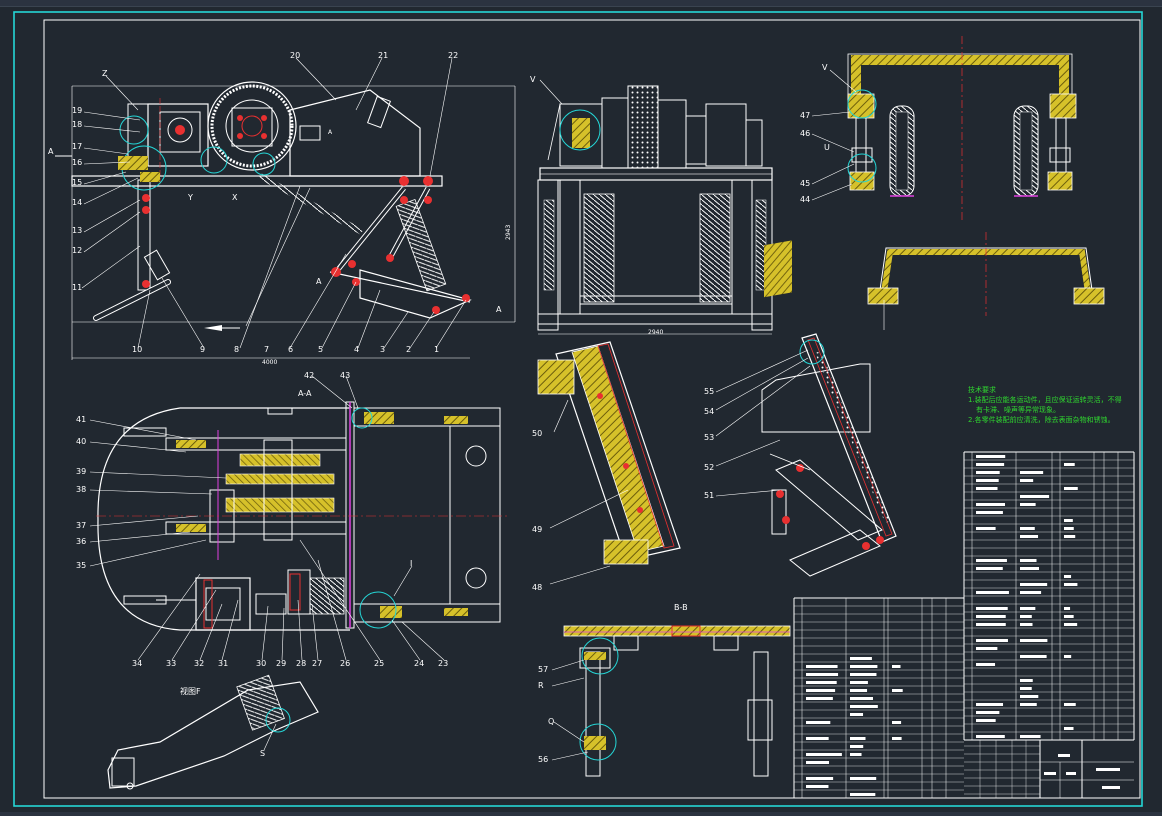 The height and width of the screenshot is (816, 1162). What do you see at coordinates (213, 732) in the screenshot?
I see `detail-f-view: 视图F S` at bounding box center [213, 732].